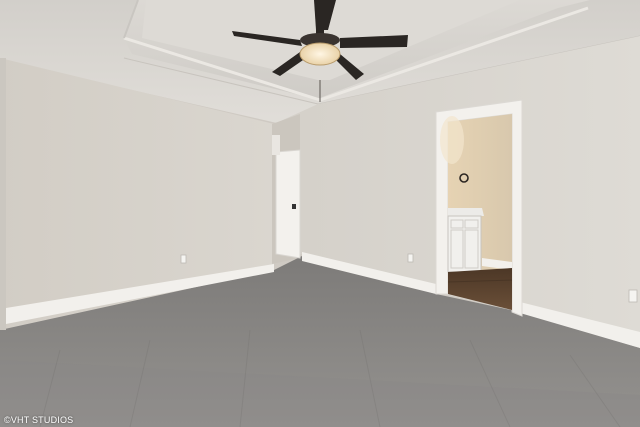 This screenshot has width=640, height=427. Describe the element at coordinates (7, 420) in the screenshot. I see `copyright-symbol: ©` at that location.